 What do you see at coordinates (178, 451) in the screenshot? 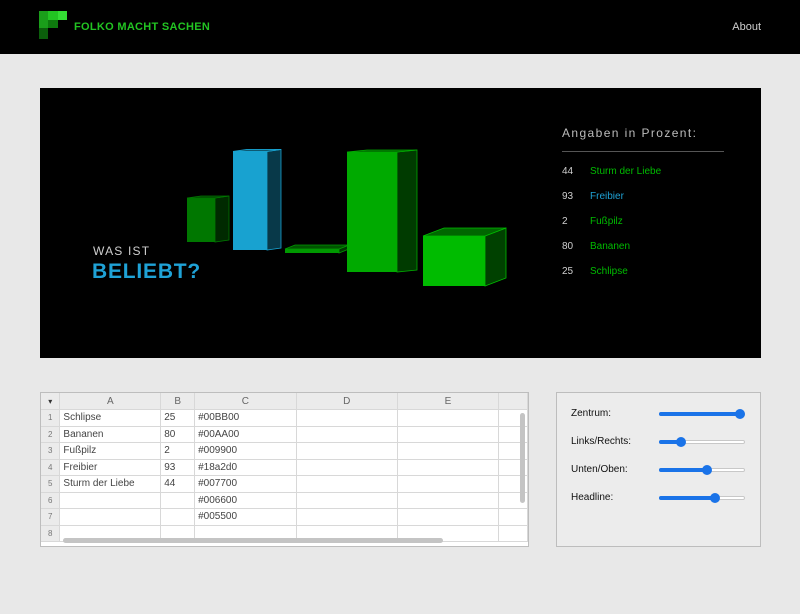
I see `cell: 2` at bounding box center [178, 451].